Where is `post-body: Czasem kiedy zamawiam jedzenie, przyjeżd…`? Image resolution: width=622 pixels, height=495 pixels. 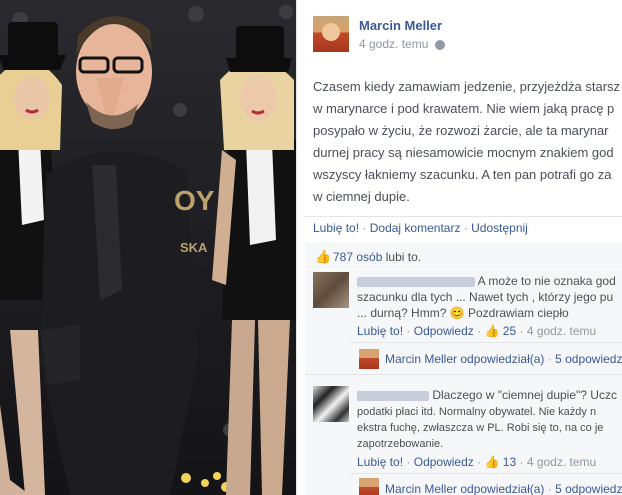 post-body: Czasem kiedy zamawiam jedzenie, przyjeżd… is located at coordinates (467, 142).